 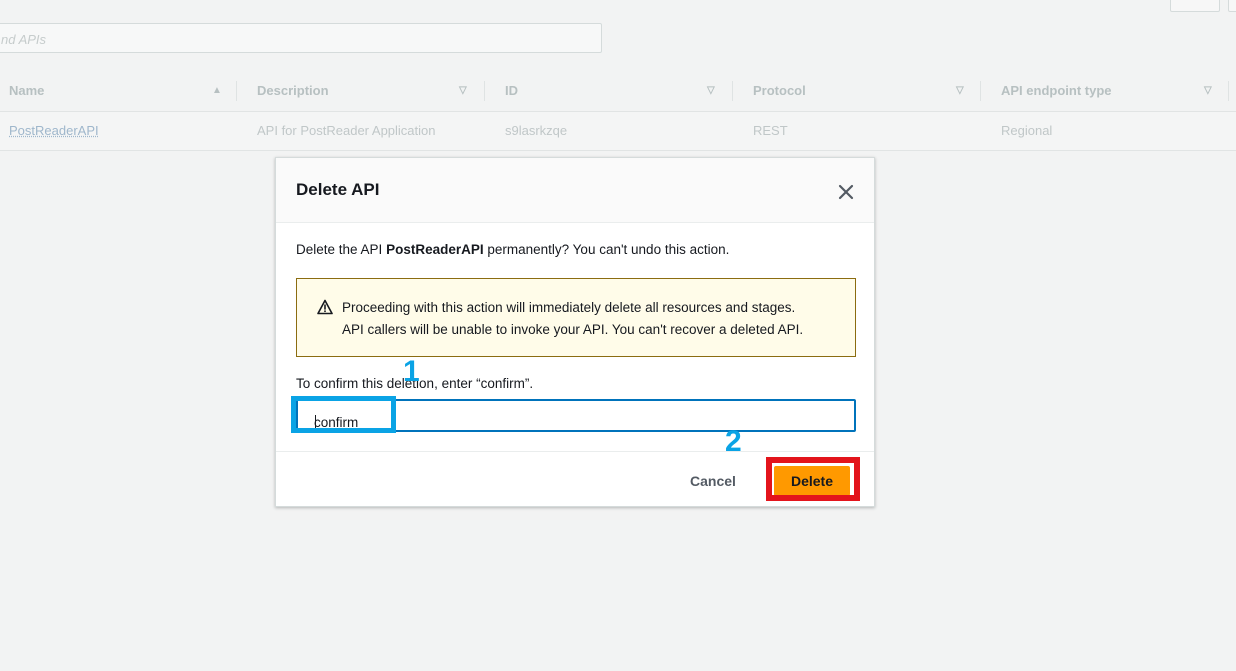 I want to click on annotation-highlight-confirm-input, so click(x=343, y=414).